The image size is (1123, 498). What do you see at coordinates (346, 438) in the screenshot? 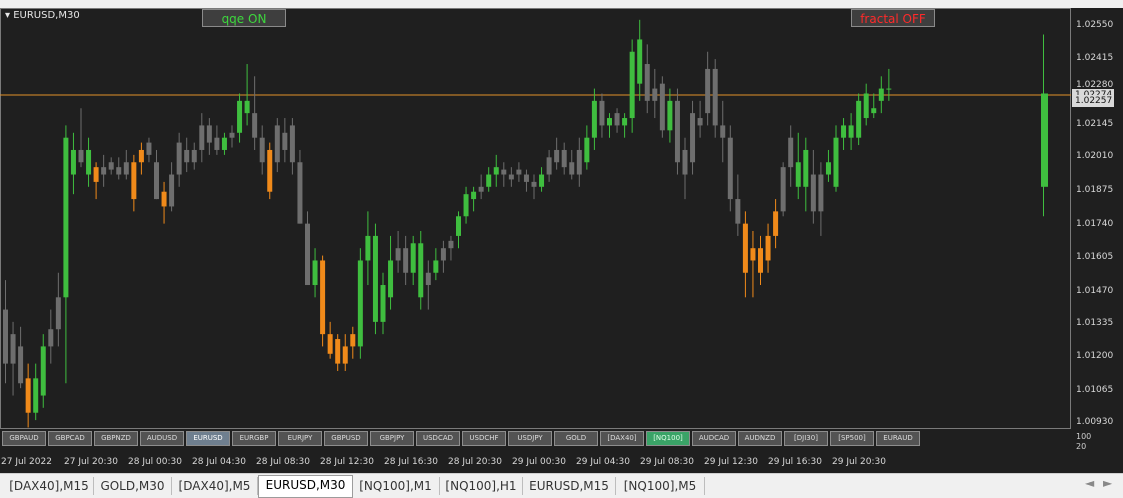
I see `symbol-button-gbpusd: GBPUSD` at bounding box center [346, 438].